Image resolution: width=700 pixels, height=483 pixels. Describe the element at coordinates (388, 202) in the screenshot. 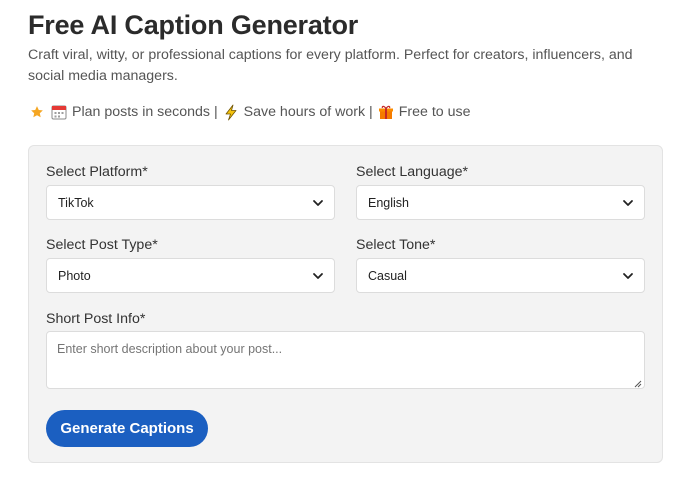

I see `language-value: English` at that location.